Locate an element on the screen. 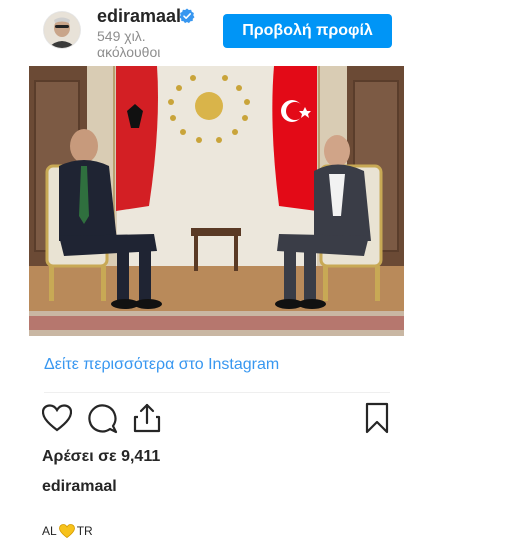 The height and width of the screenshot is (540, 509). bookmark-icon is located at coordinates (377, 418).